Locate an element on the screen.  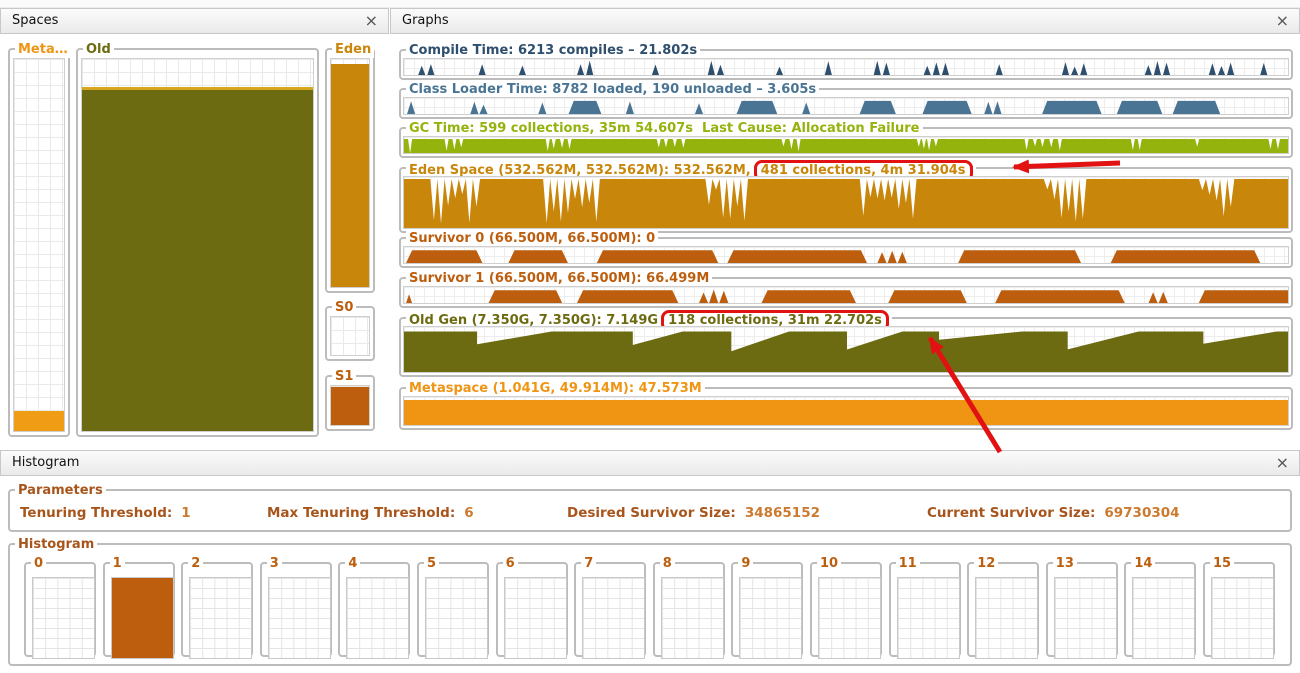
parameter-current-survivor-size: Current Survivor Size: 69730304 is located at coordinates (1053, 513).